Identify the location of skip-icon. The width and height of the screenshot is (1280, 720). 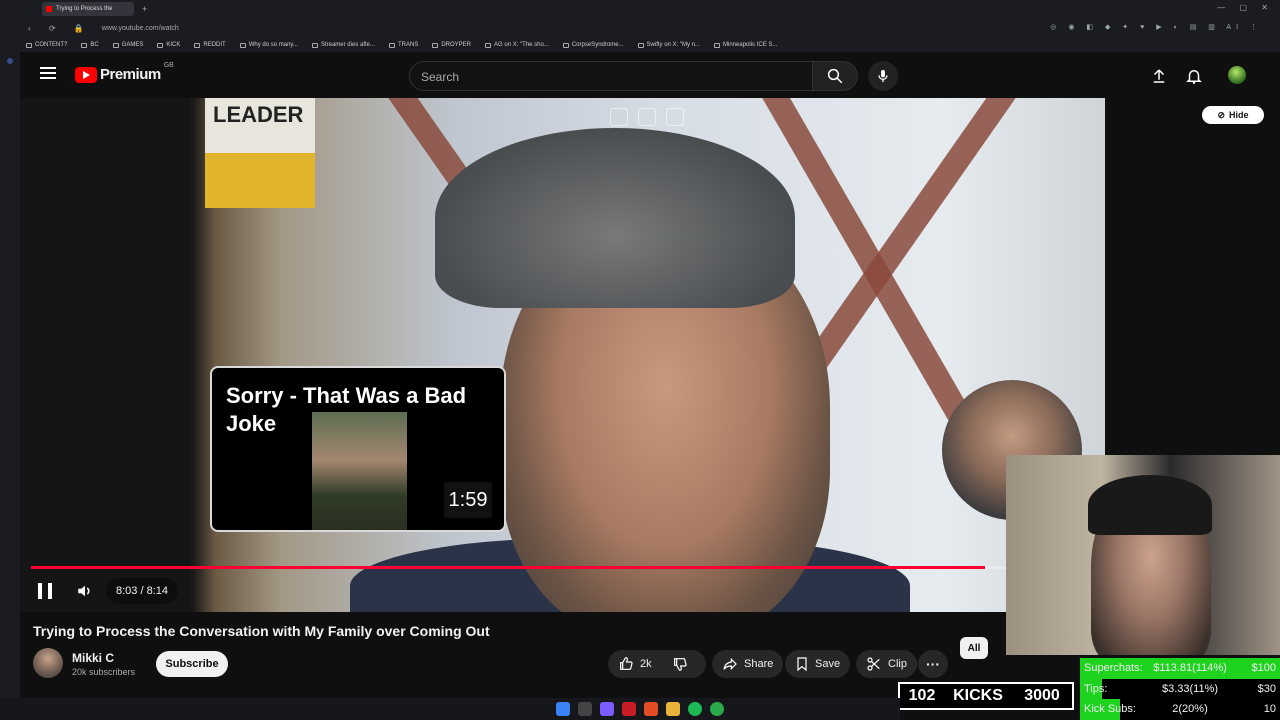
(675, 117).